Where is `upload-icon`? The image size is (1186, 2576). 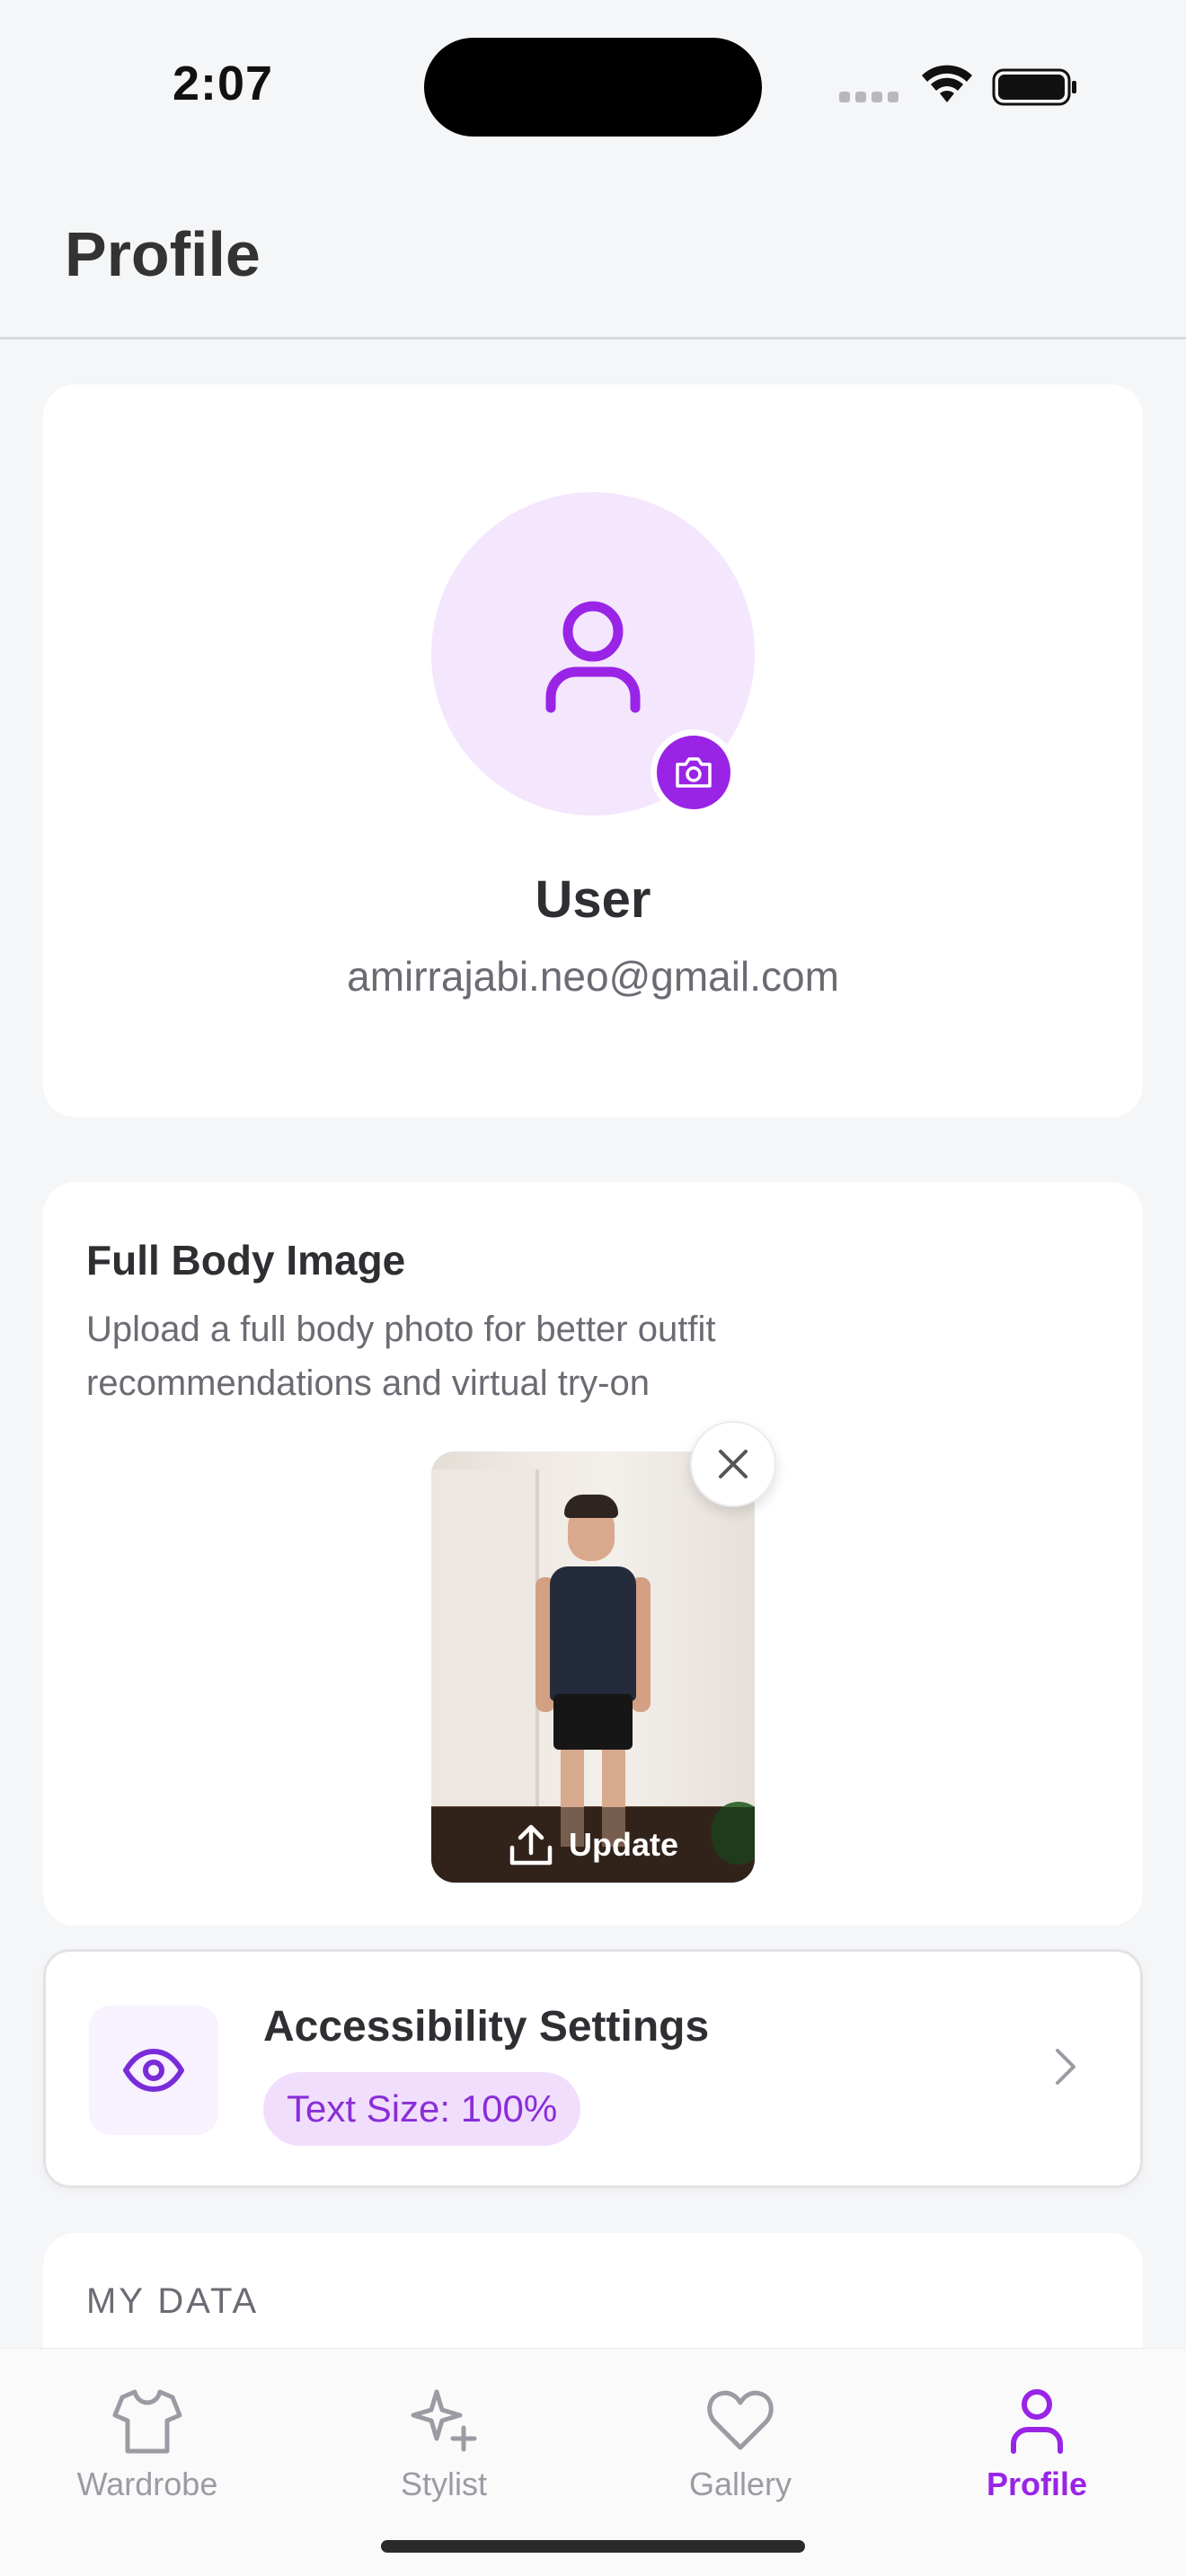
upload-icon is located at coordinates (531, 1845).